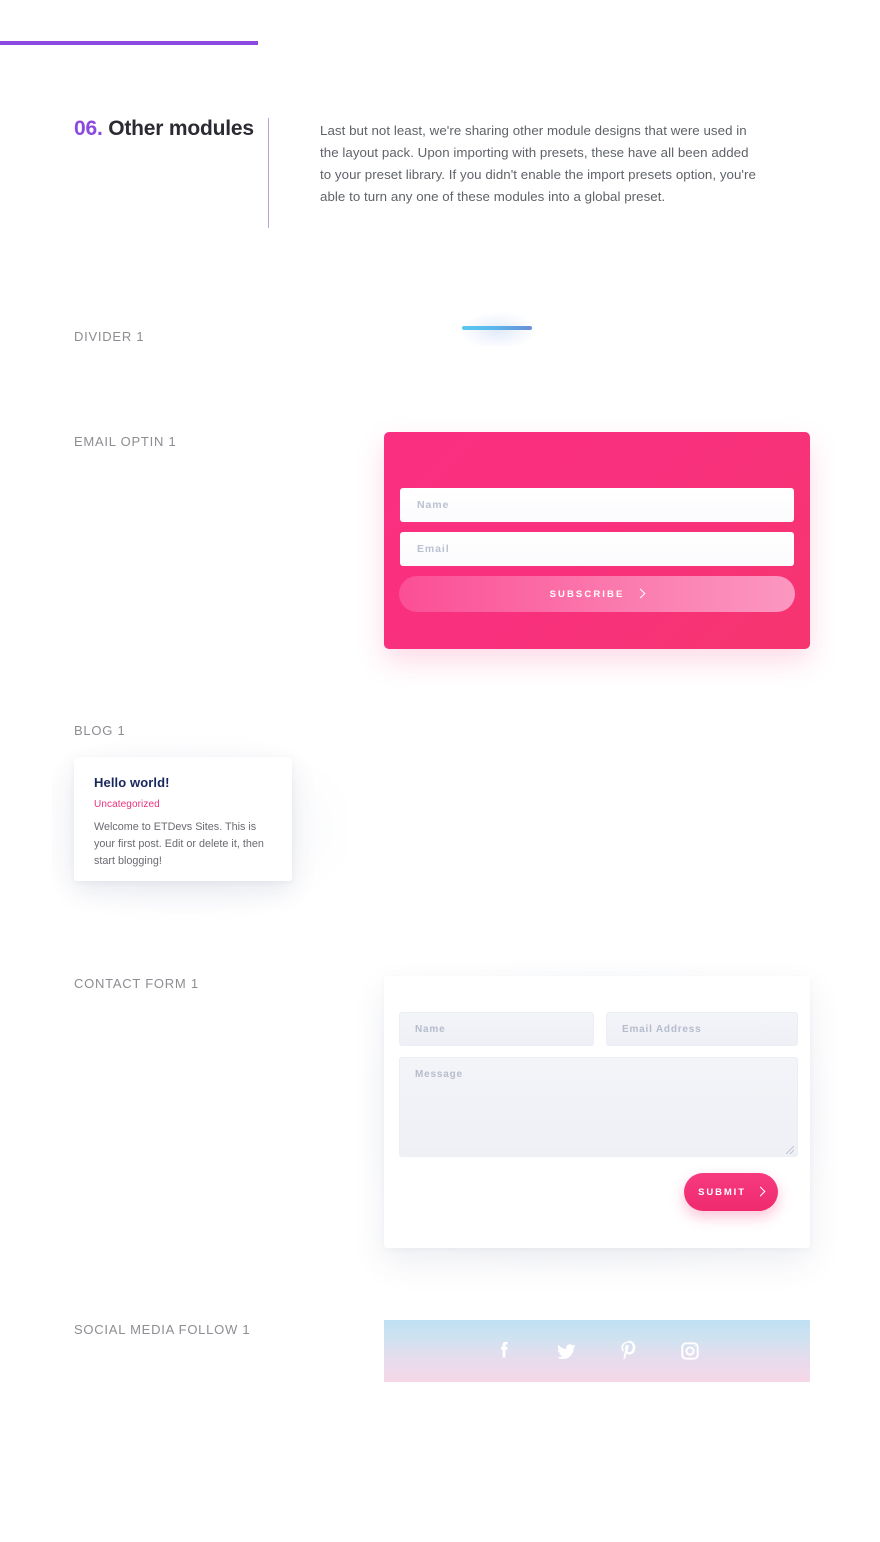 This screenshot has height=1542, width=880. What do you see at coordinates (109, 336) in the screenshot?
I see `label-divider-1: DIVIDER 1` at bounding box center [109, 336].